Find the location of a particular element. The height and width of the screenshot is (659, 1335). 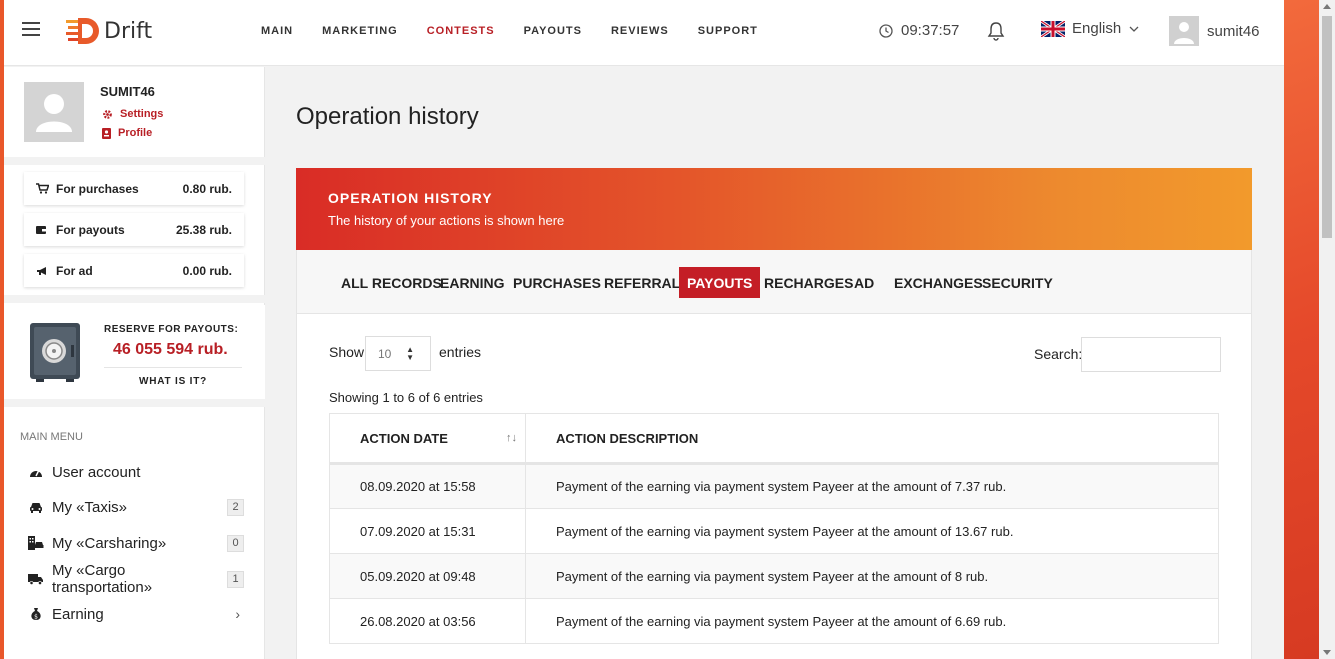

card-title: OPERATION HISTORY is located at coordinates (410, 198).